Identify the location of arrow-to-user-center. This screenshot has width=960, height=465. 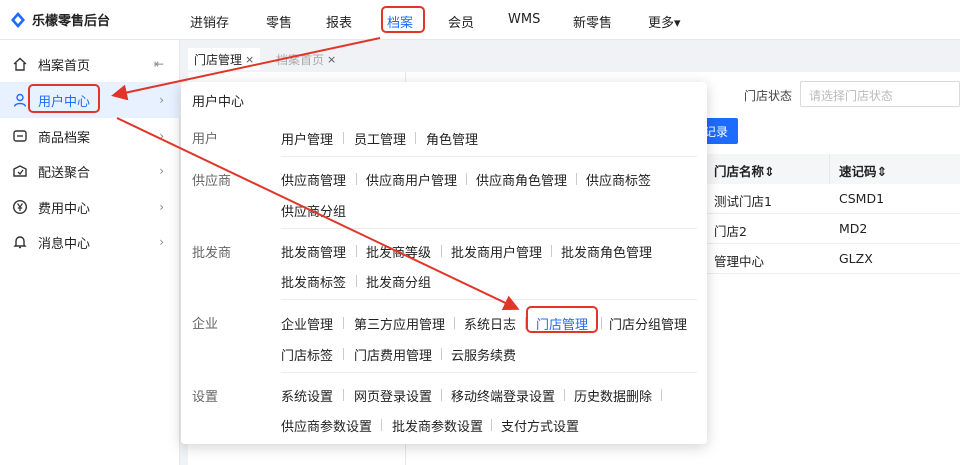
(246, 69).